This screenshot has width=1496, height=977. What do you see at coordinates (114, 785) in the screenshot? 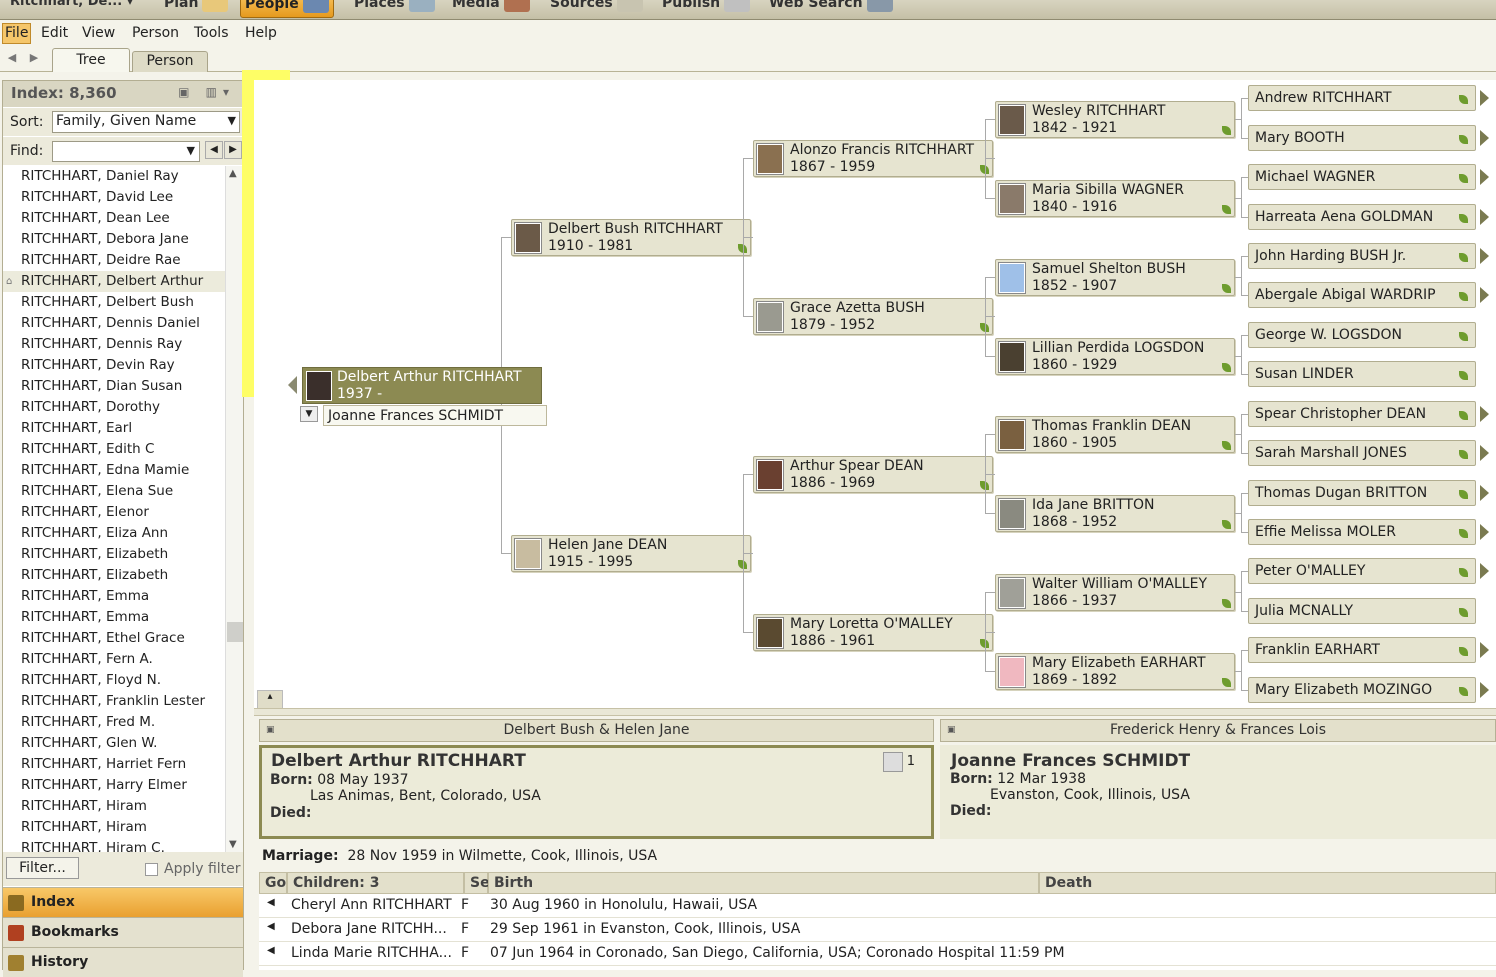
I see `list-item: RITCHHART, Harry Elmer` at bounding box center [114, 785].